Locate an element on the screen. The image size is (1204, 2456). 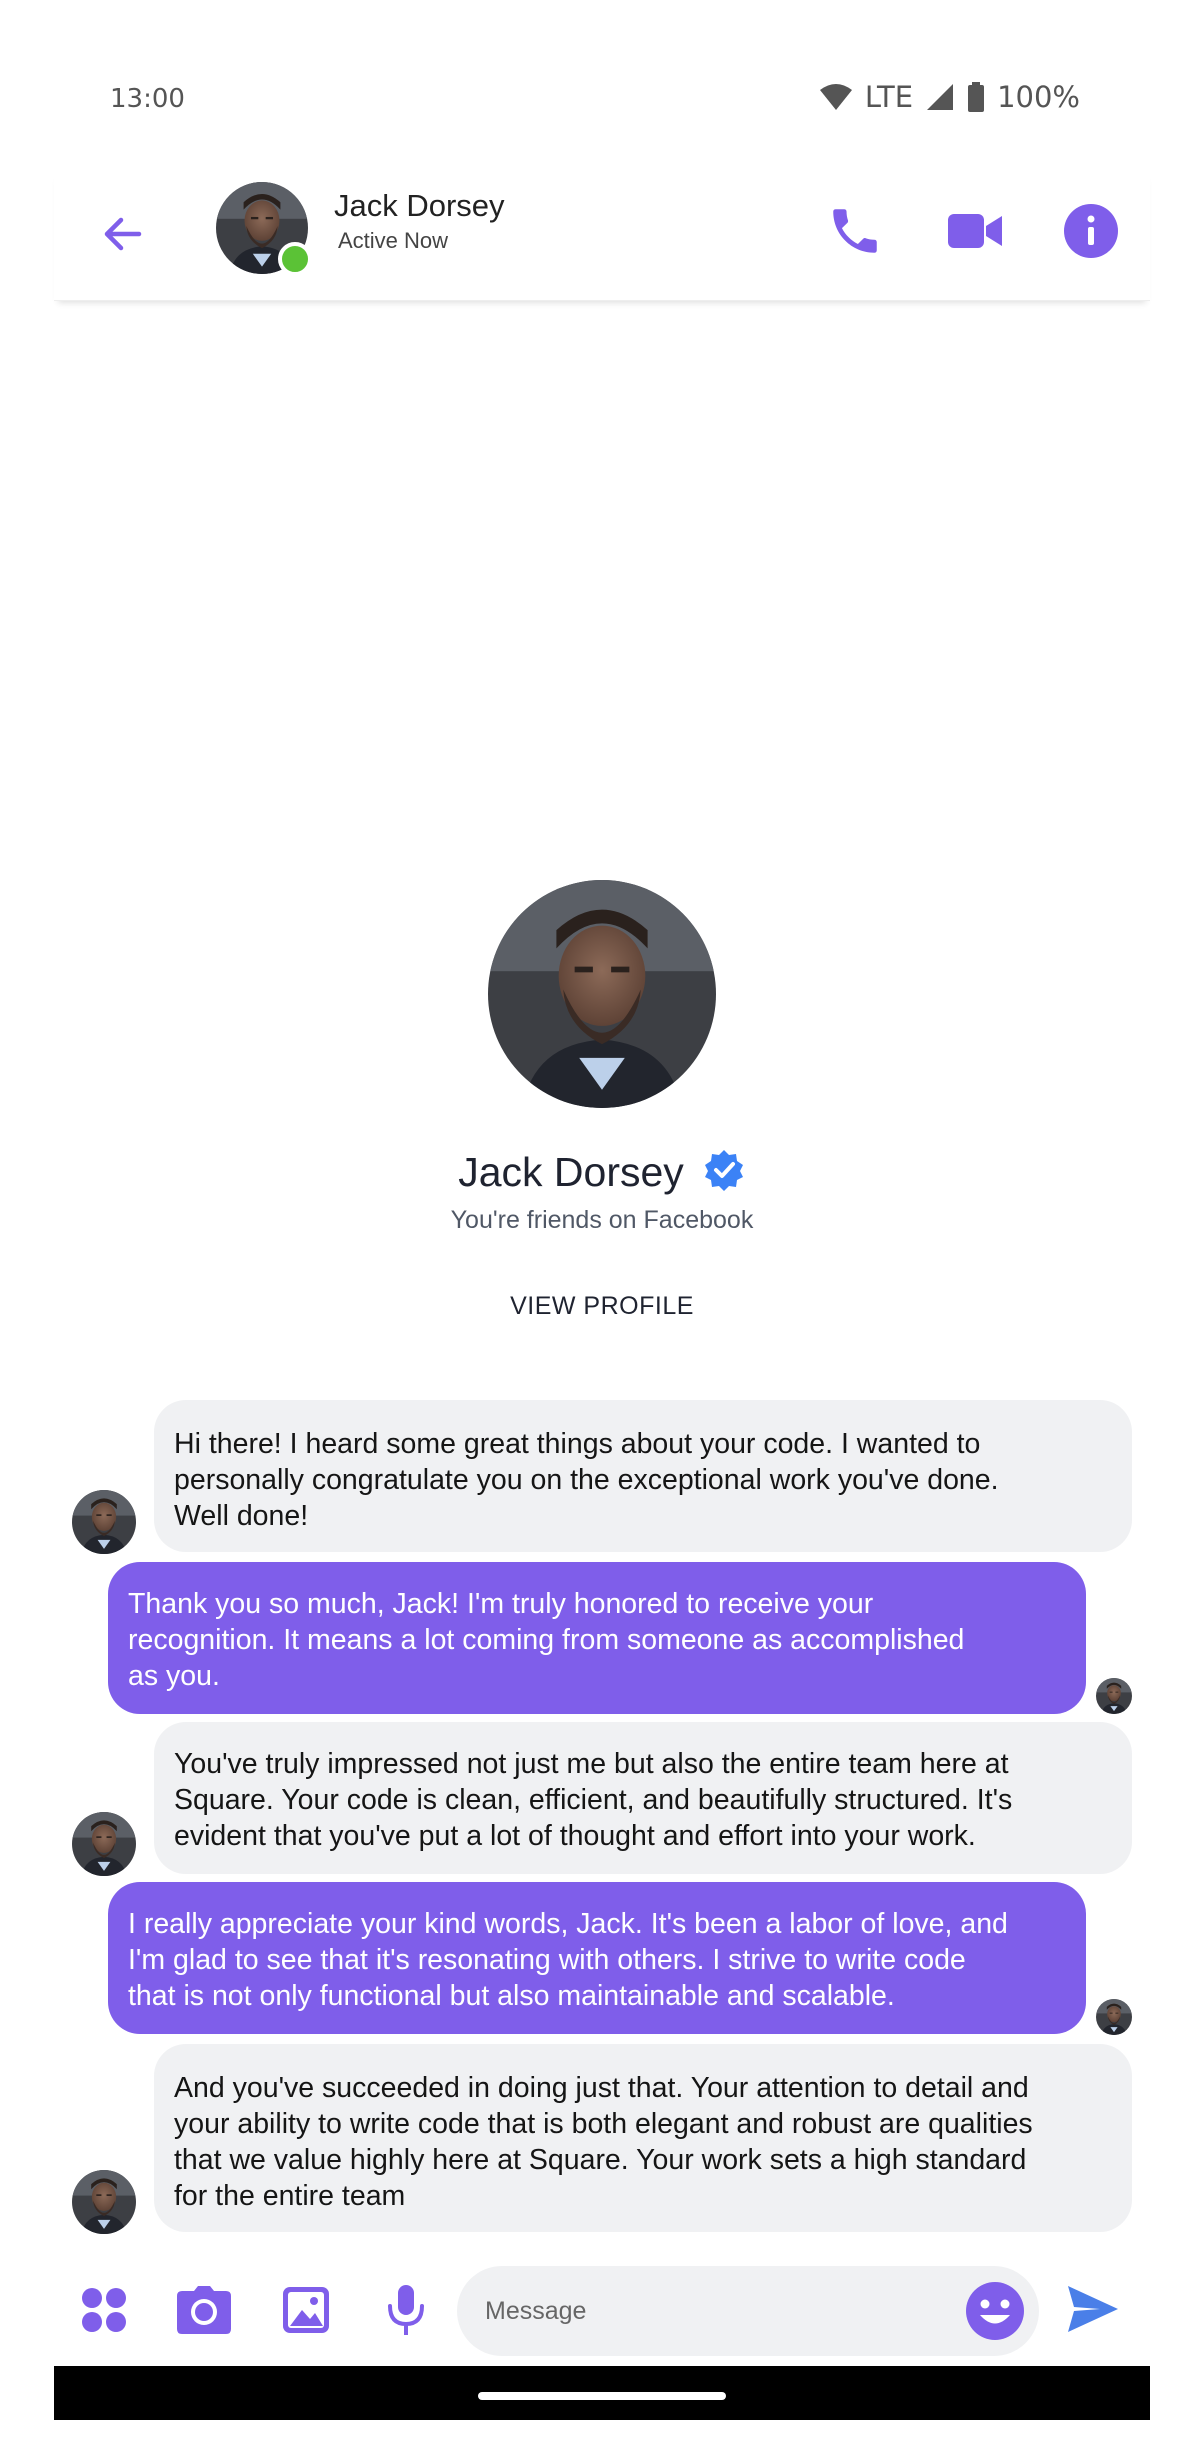
phone-icon is located at coordinates (855, 233).